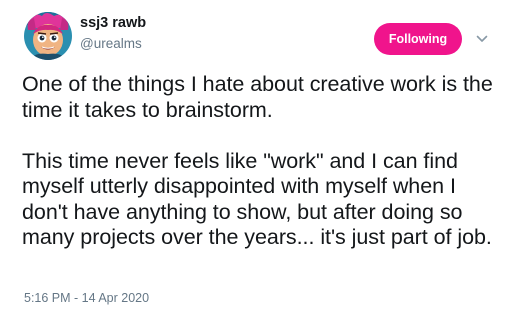 The width and height of the screenshot is (512, 316). What do you see at coordinates (418, 39) in the screenshot?
I see `following-button: Following` at bounding box center [418, 39].